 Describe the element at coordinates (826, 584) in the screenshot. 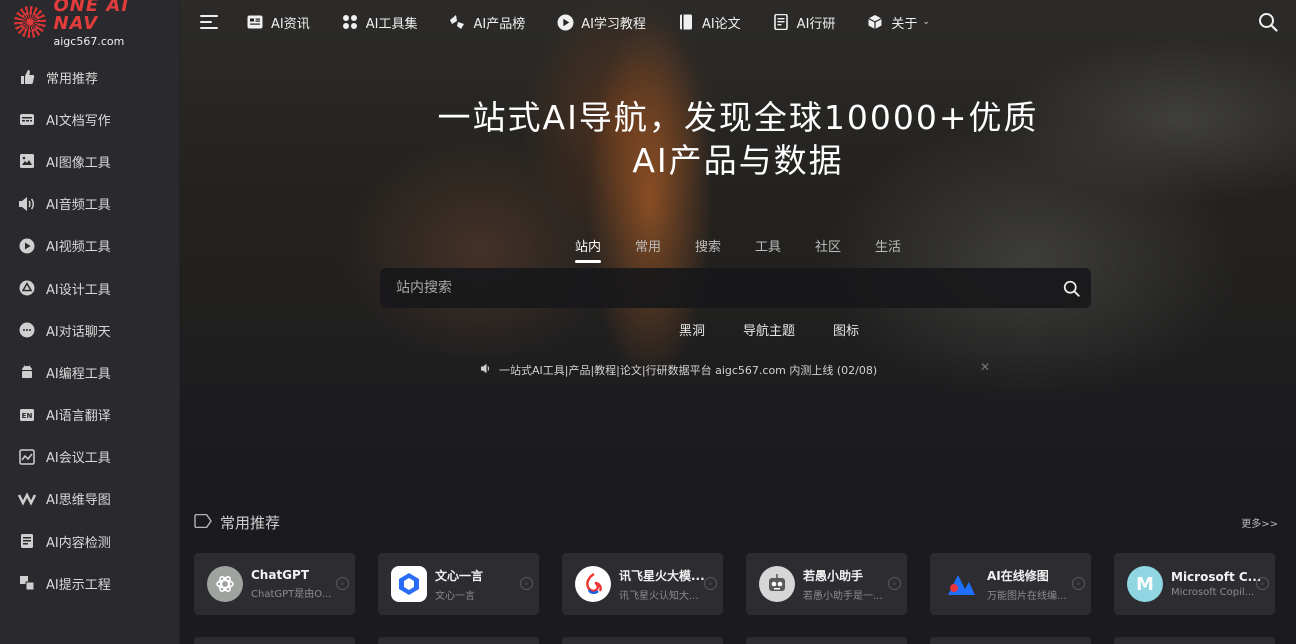

I see `site-card: 若愚小助手 若愚小助手是一... ›` at that location.